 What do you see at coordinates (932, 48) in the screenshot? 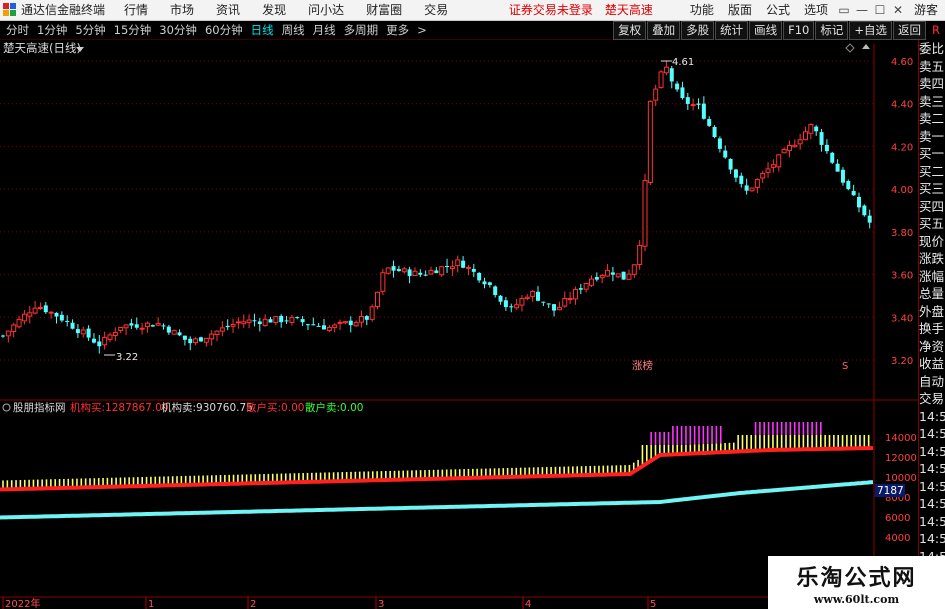
I see `side-label: 委比` at bounding box center [932, 48].